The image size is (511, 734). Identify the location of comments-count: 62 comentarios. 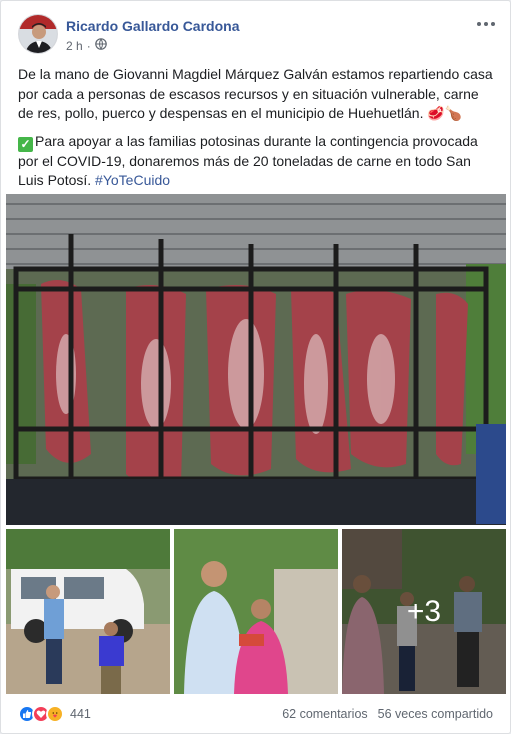
(324, 714).